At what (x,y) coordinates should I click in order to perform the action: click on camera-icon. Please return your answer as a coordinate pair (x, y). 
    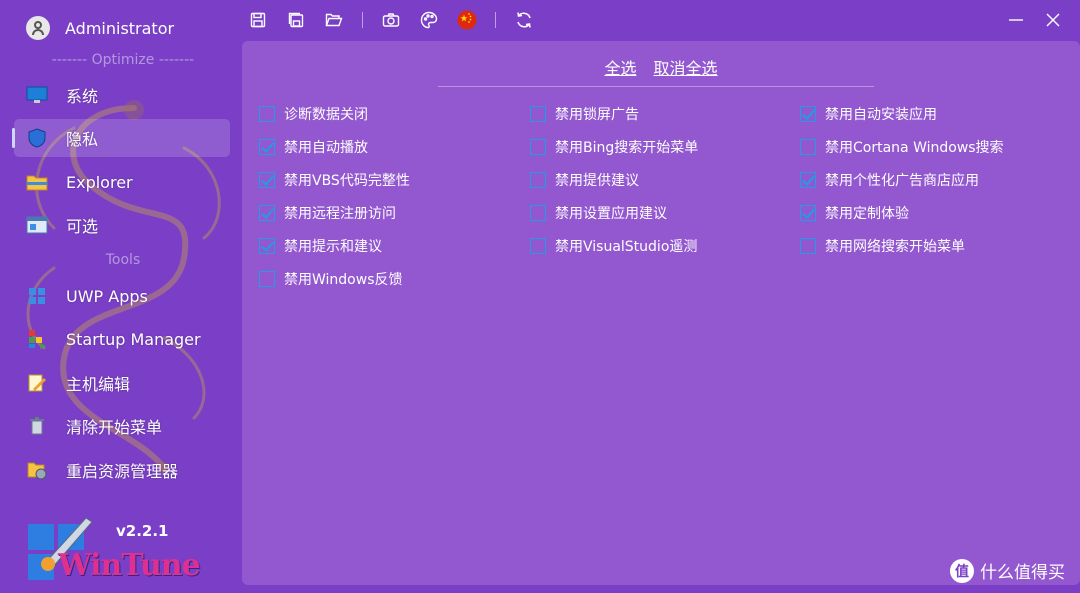
    Looking at the image, I should click on (391, 20).